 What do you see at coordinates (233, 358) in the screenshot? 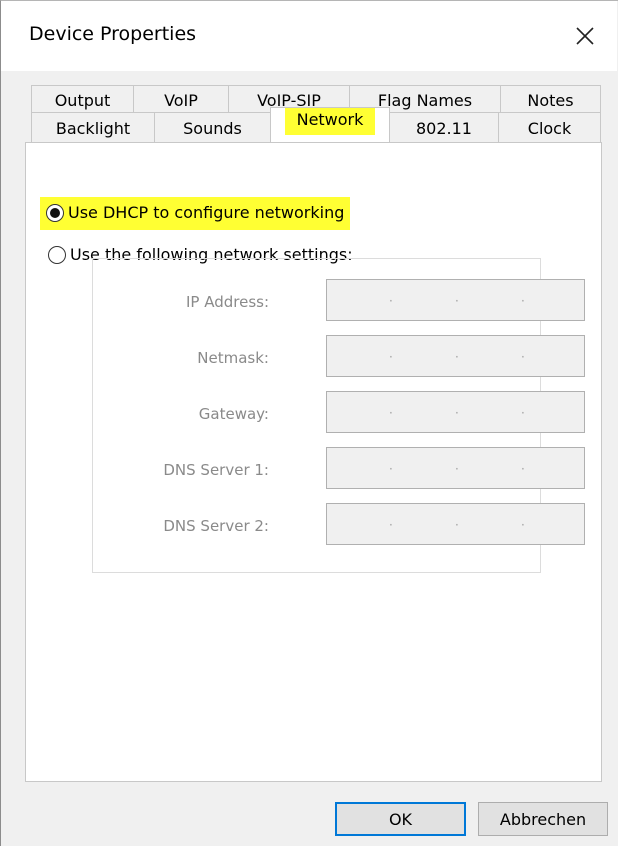
I see `netmask-label: Netmask:` at bounding box center [233, 358].